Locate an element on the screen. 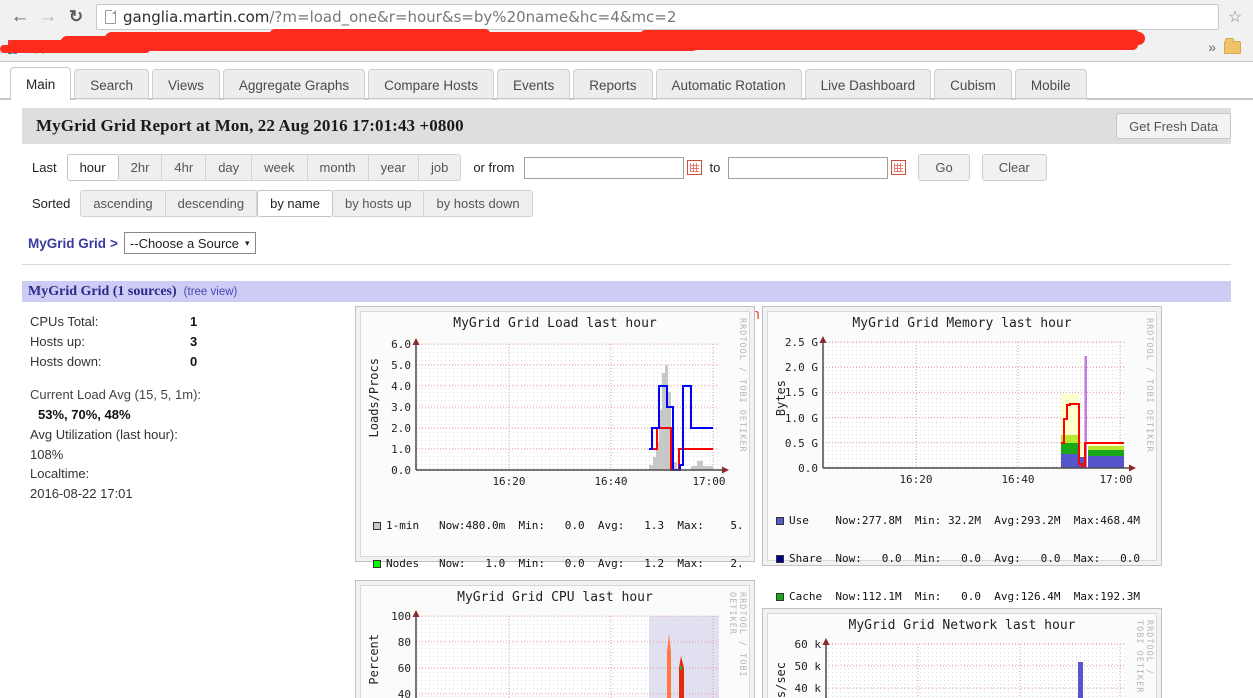 This screenshot has width=1253, height=698. tab-reports: Reports is located at coordinates (613, 84).